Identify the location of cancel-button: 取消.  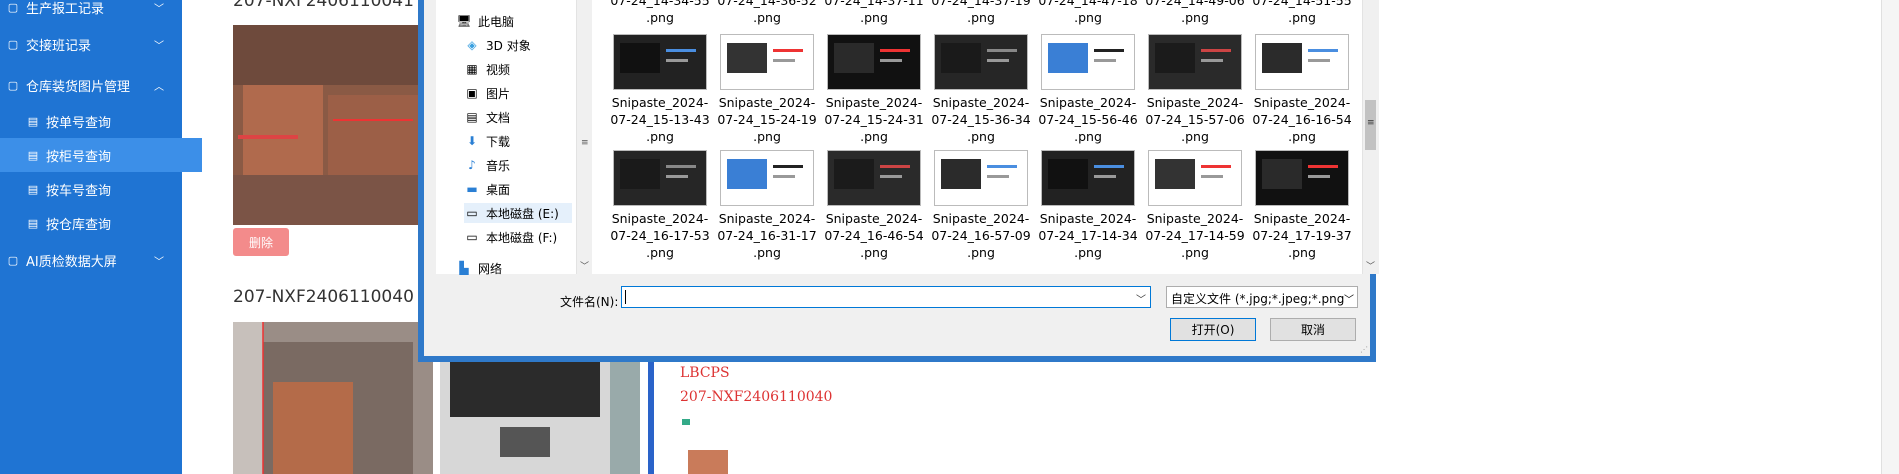
(1313, 329).